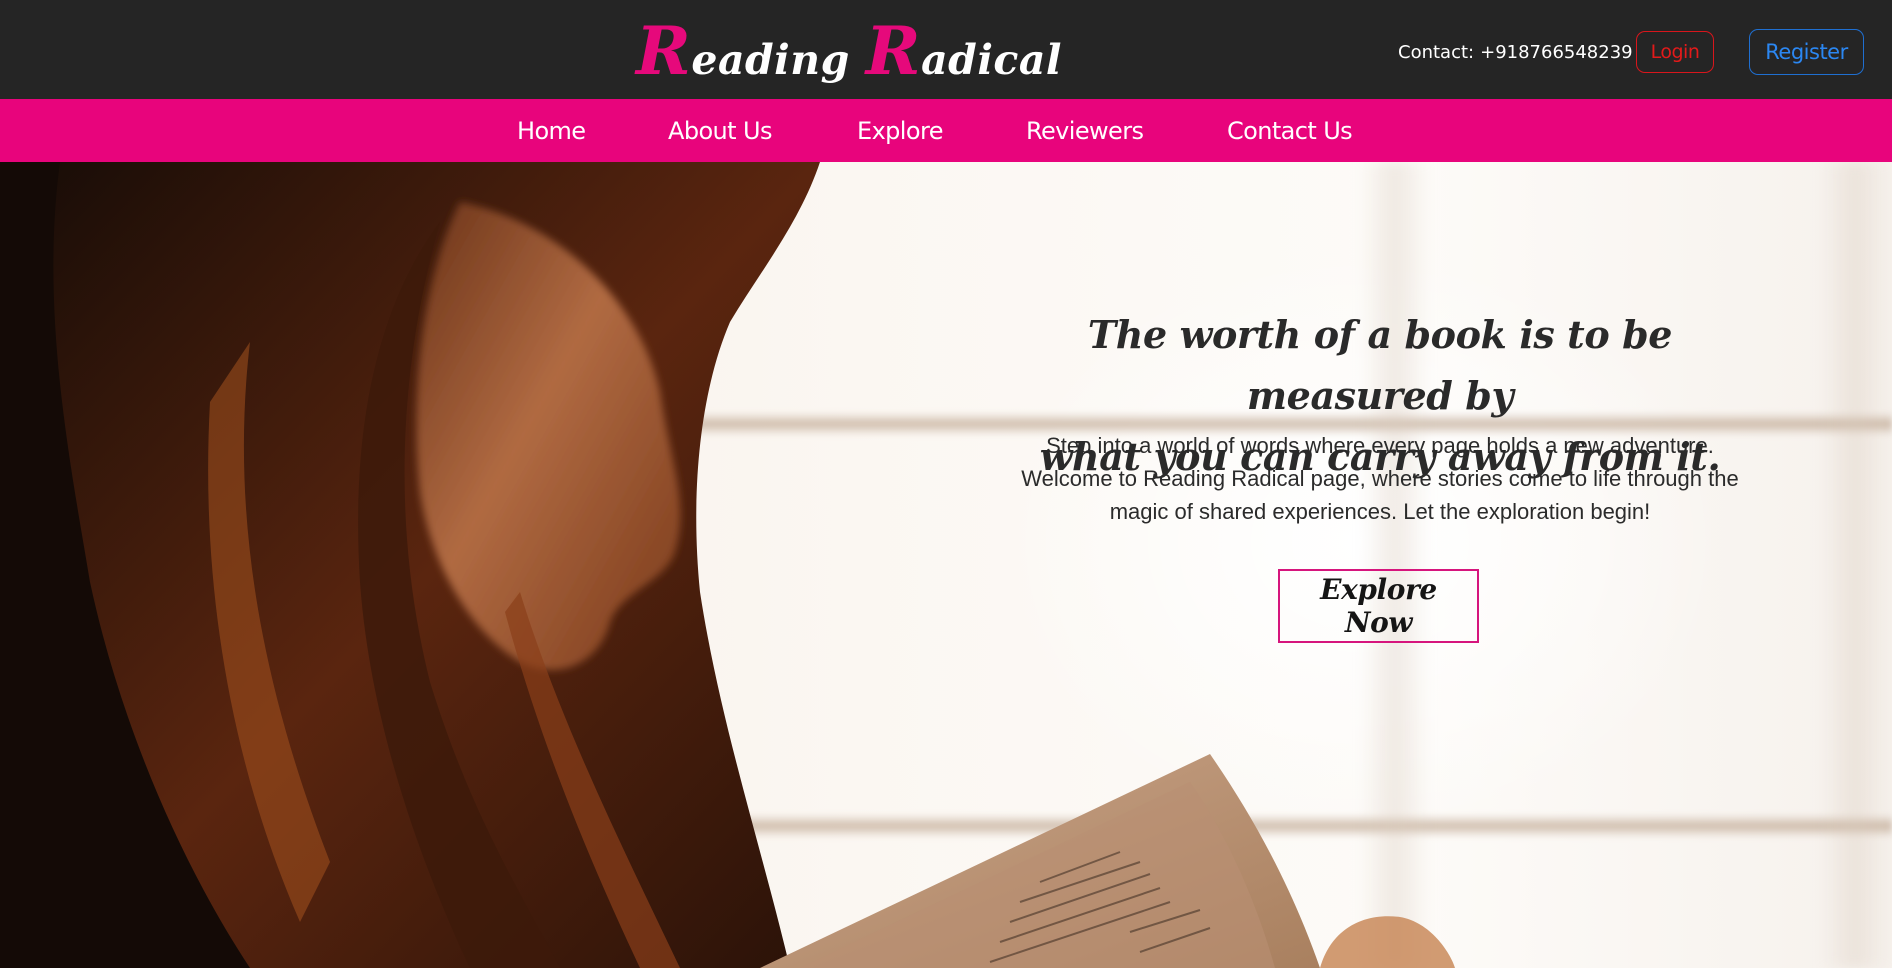 Image resolution: width=1892 pixels, height=968 pixels. What do you see at coordinates (900, 130) in the screenshot?
I see `nav-item-explore: Explore` at bounding box center [900, 130].